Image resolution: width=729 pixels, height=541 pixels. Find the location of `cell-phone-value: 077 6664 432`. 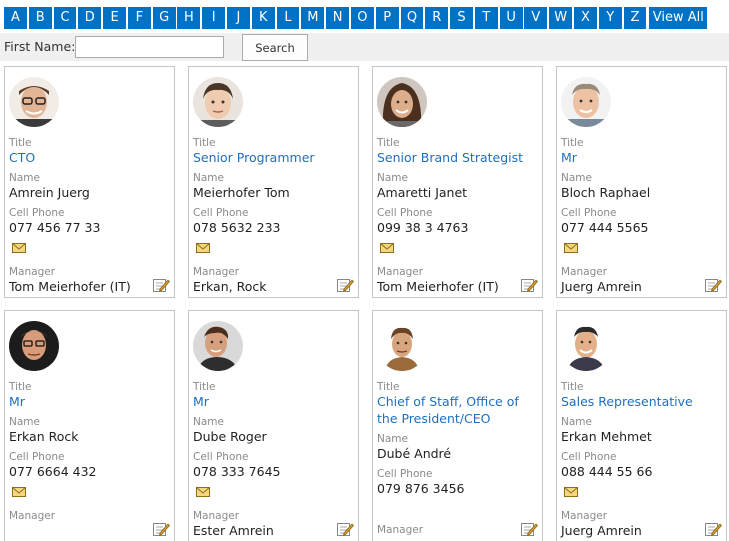

cell-phone-value: 077 6664 432 is located at coordinates (53, 471).